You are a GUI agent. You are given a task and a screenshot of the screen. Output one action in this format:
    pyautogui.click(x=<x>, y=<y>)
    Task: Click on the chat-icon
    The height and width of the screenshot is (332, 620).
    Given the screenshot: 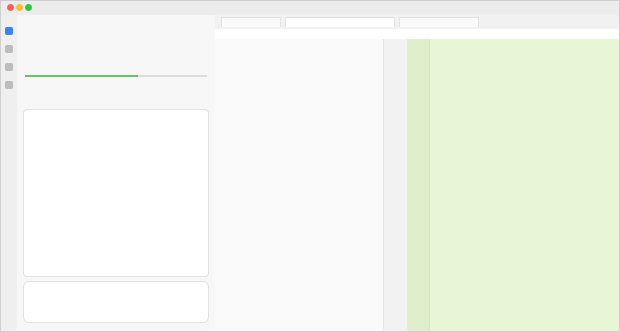 What is the action you would take?
    pyautogui.click(x=9, y=31)
    